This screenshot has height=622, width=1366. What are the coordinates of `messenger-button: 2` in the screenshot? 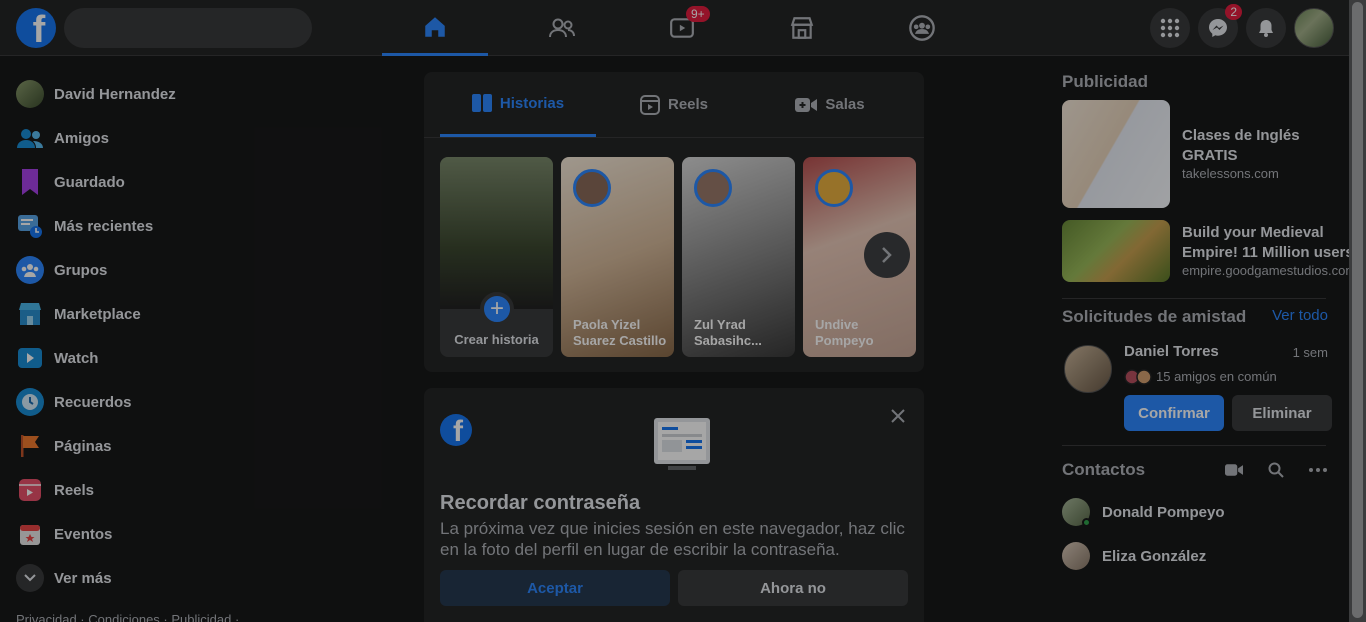 It's located at (1220, 26).